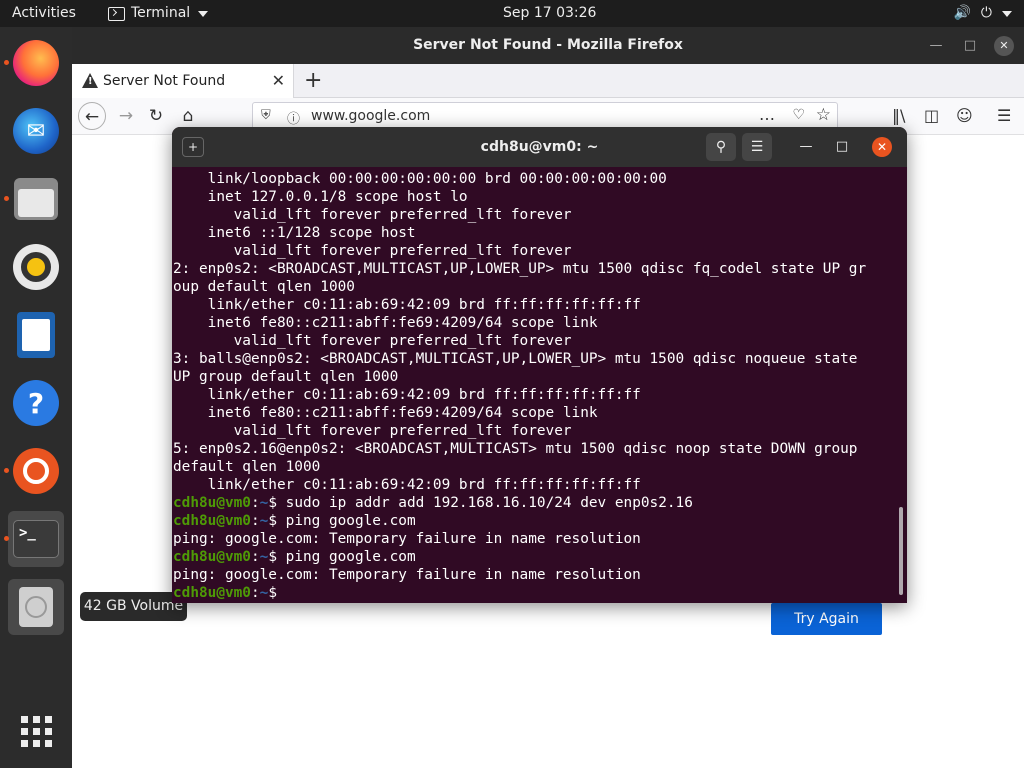  I want to click on menu-button: ☰, so click(757, 147).